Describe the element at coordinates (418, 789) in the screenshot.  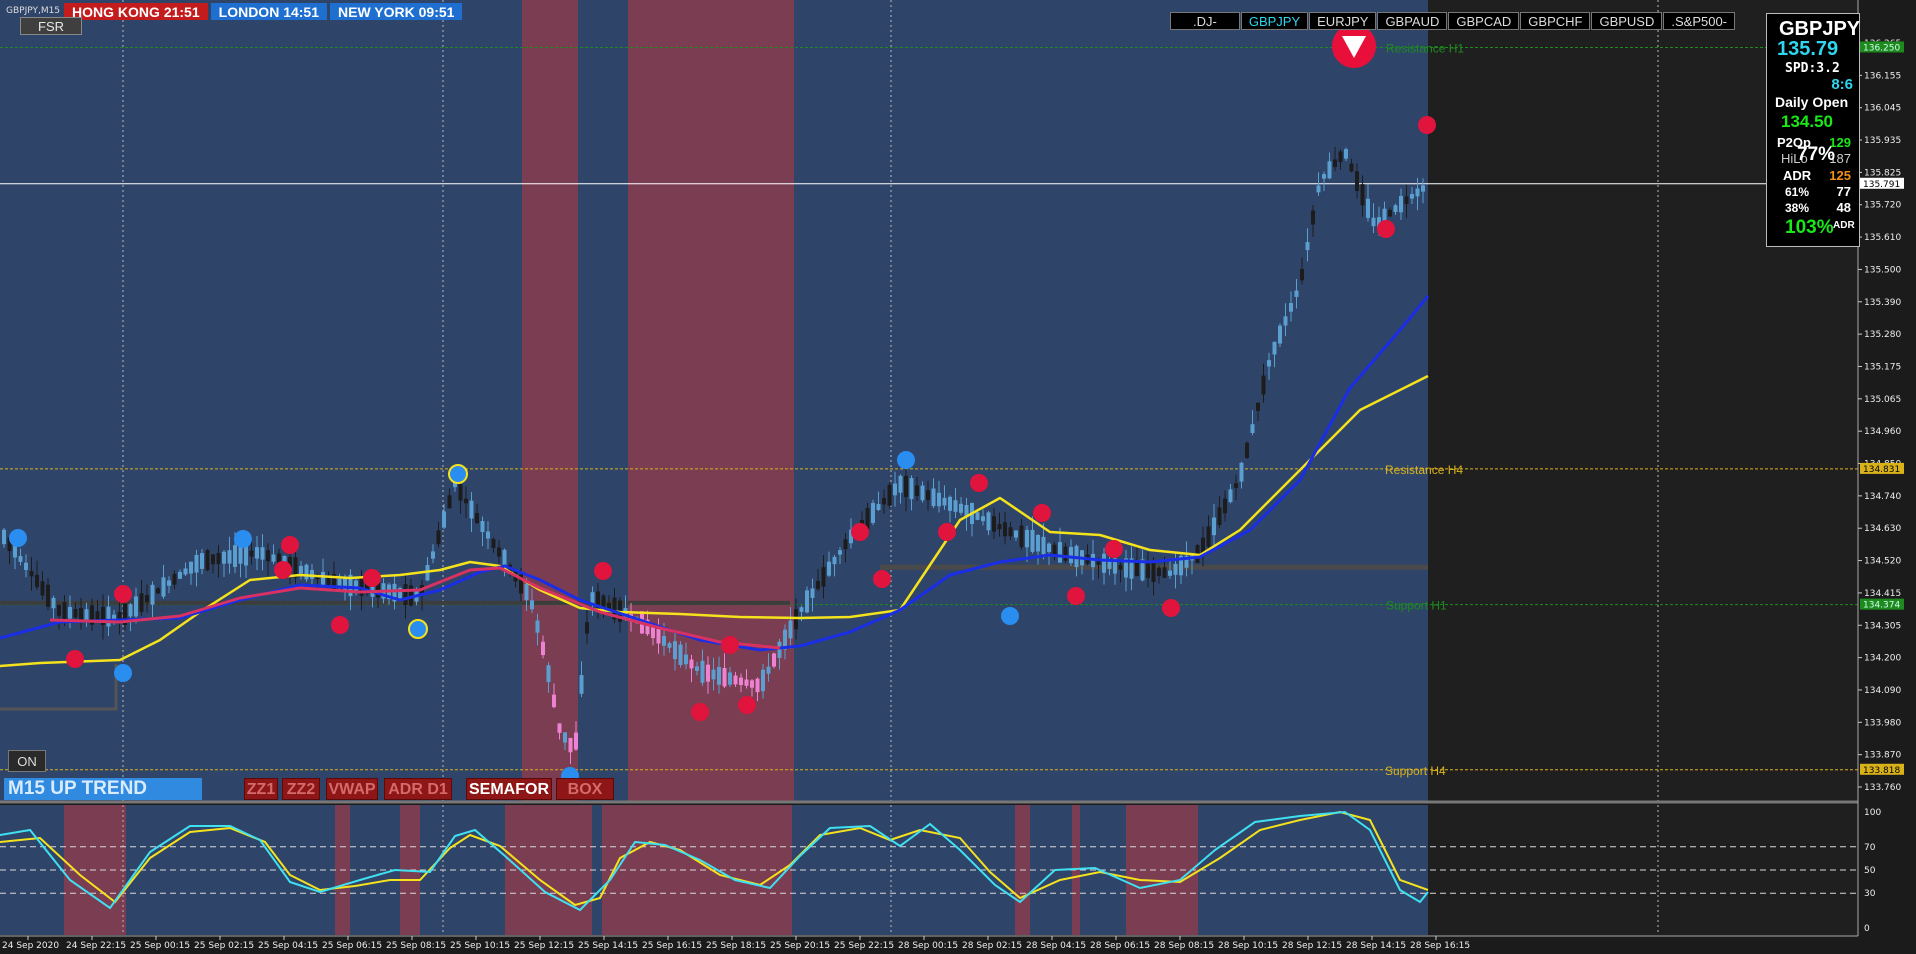
I see `adr-d1-toggle: ADR D1` at that location.